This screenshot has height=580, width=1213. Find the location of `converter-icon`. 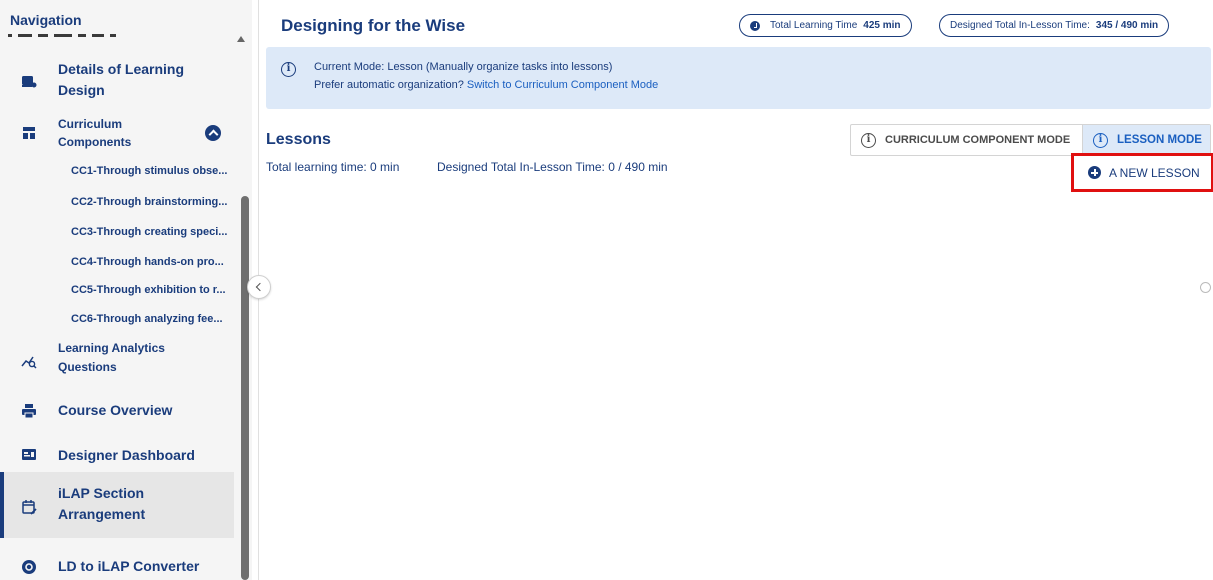

converter-icon is located at coordinates (29, 567).